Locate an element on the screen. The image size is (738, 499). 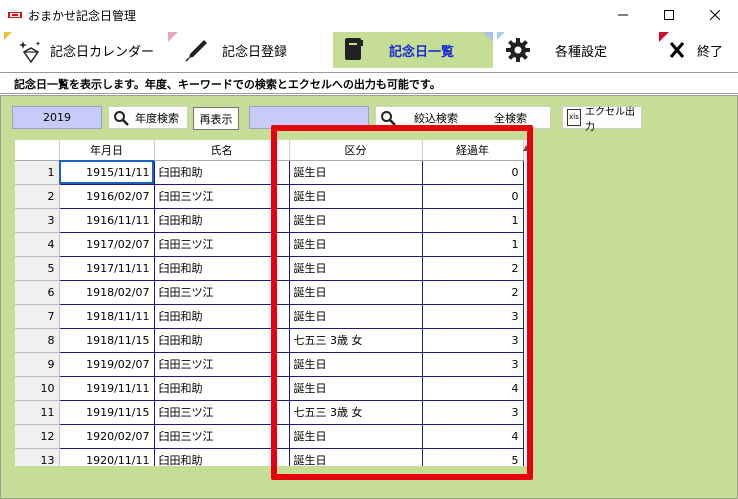
tab-register: 記念日登録 is located at coordinates (247, 50).